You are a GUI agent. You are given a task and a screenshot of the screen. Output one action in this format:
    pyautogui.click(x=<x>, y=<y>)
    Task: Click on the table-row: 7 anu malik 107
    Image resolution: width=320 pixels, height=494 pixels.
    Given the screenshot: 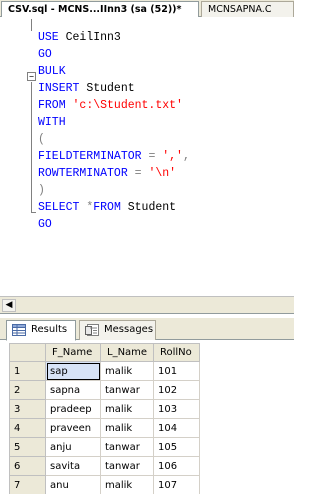 What is the action you would take?
    pyautogui.click(x=104, y=484)
    